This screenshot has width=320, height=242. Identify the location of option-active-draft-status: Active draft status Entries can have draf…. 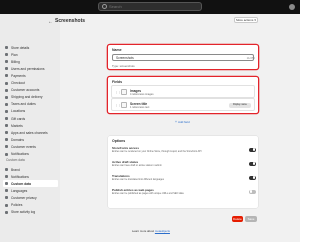
(184, 165).